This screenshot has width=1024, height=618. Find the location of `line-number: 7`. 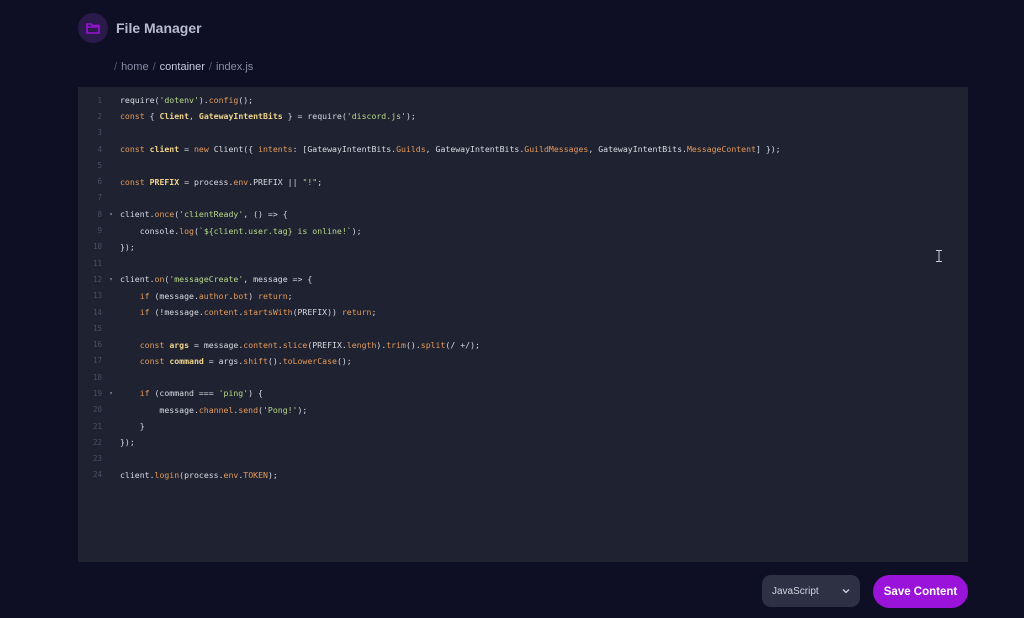

line-number: 7 is located at coordinates (99, 198).